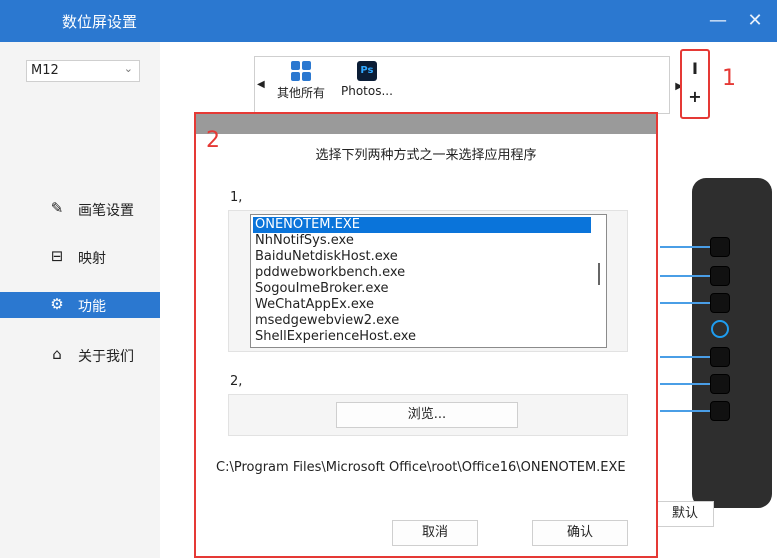 The width and height of the screenshot is (777, 558). What do you see at coordinates (720, 329) in the screenshot?
I see `dial-ring-icon` at bounding box center [720, 329].